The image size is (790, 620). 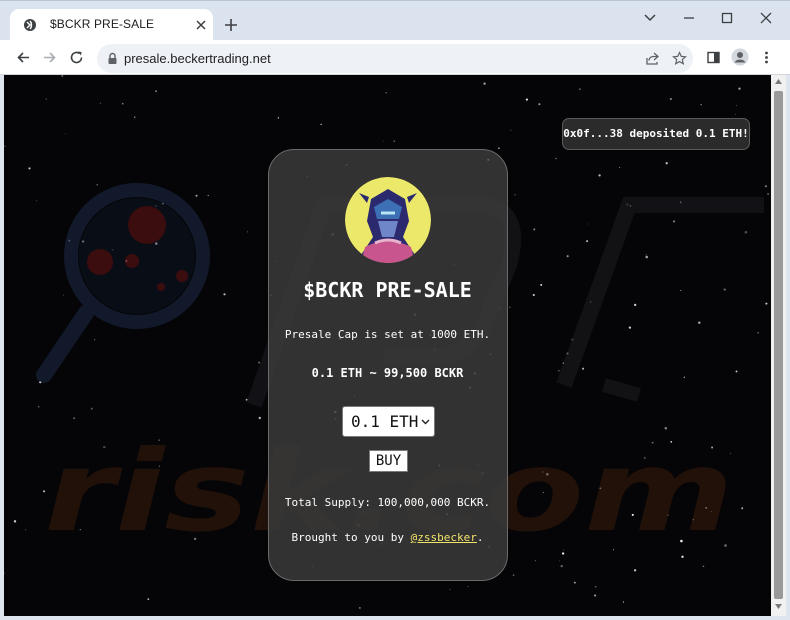 What do you see at coordinates (388, 461) in the screenshot?
I see `buy-button: BUY` at bounding box center [388, 461].